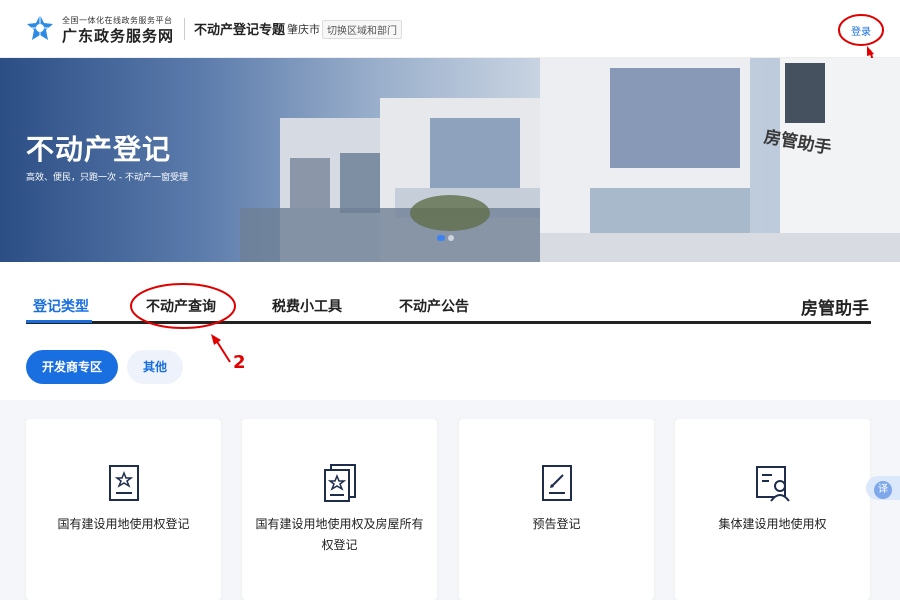 Image resolution: width=900 pixels, height=600 pixels. I want to click on translate-icon: 译, so click(883, 490).